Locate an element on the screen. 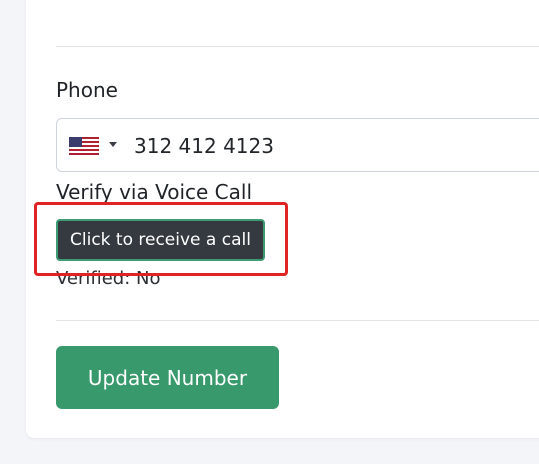 The image size is (539, 464). phone-input-group is located at coordinates (297, 145).